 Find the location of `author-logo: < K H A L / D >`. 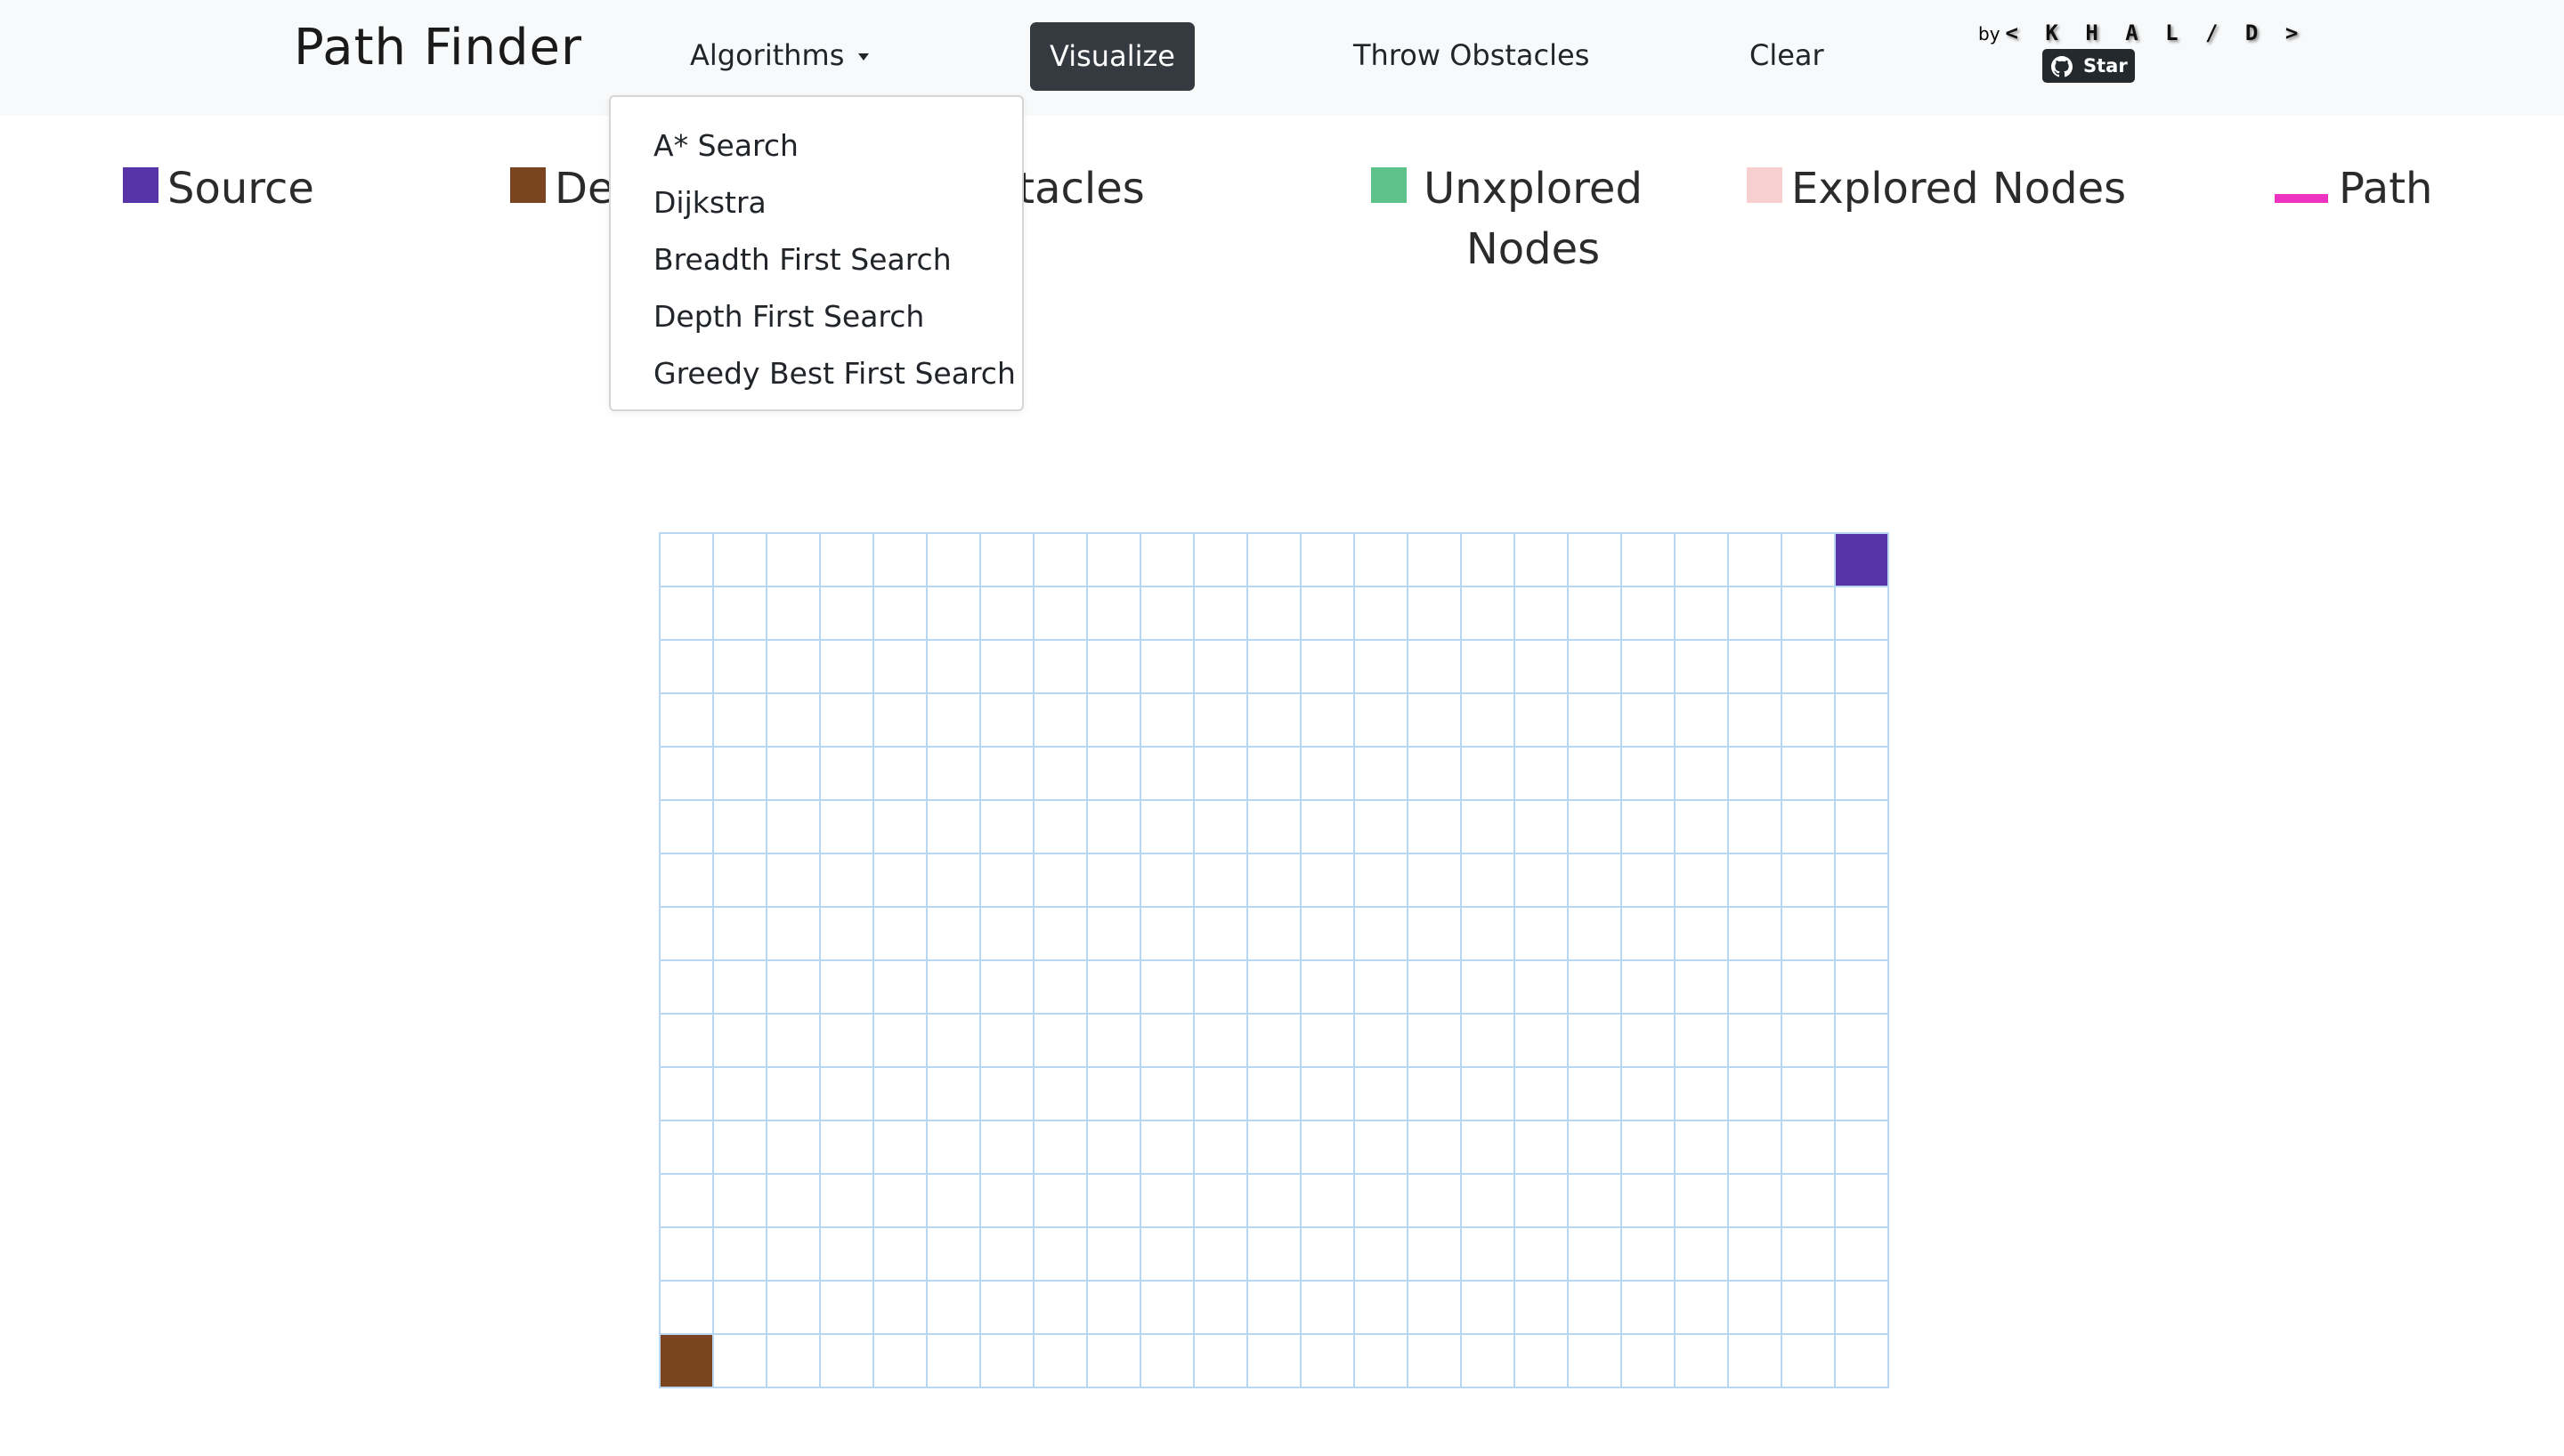

author-logo: < K H A L / D > is located at coordinates (2156, 32).